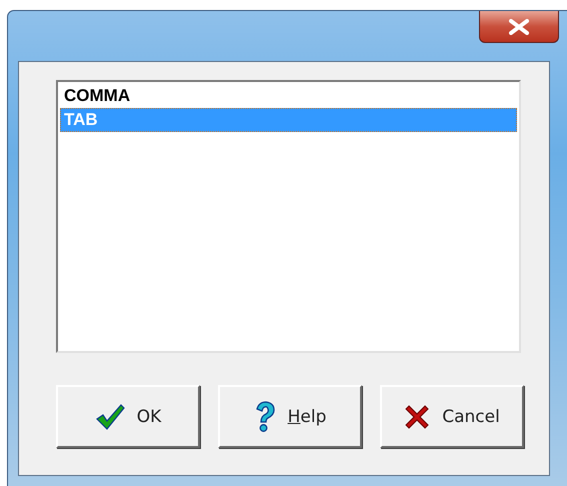  What do you see at coordinates (265, 416) in the screenshot?
I see `question-mark-icon` at bounding box center [265, 416].